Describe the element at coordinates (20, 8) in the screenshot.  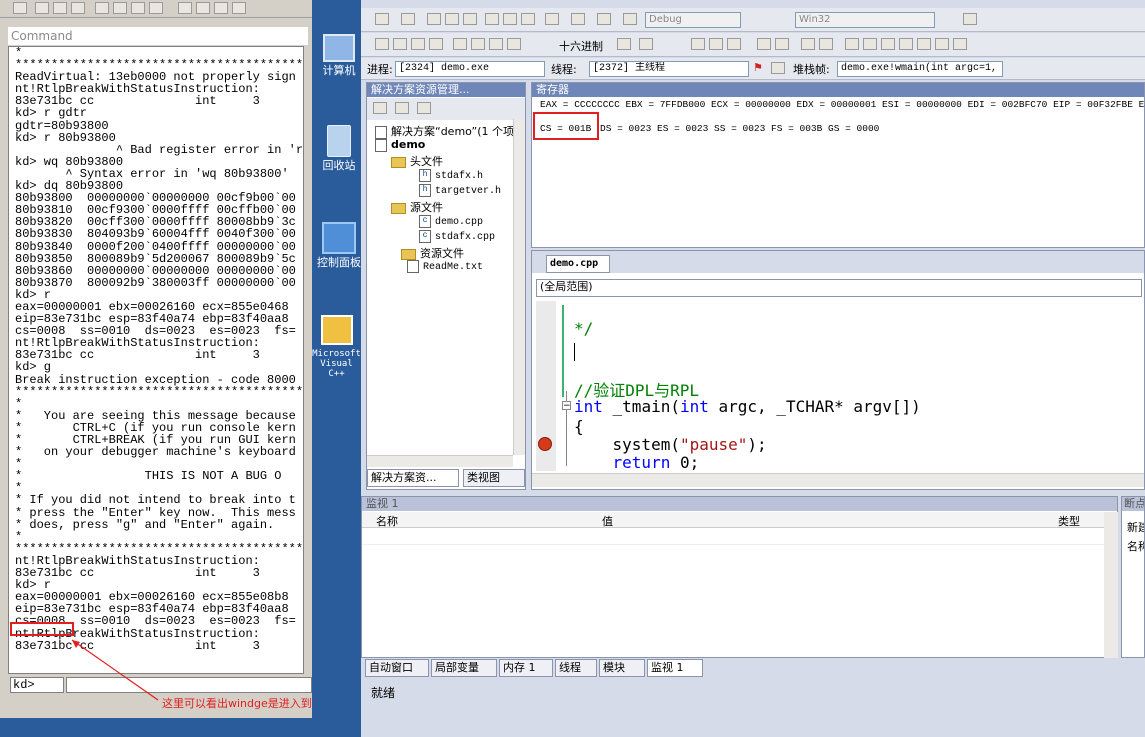
I see `open-icon` at that location.